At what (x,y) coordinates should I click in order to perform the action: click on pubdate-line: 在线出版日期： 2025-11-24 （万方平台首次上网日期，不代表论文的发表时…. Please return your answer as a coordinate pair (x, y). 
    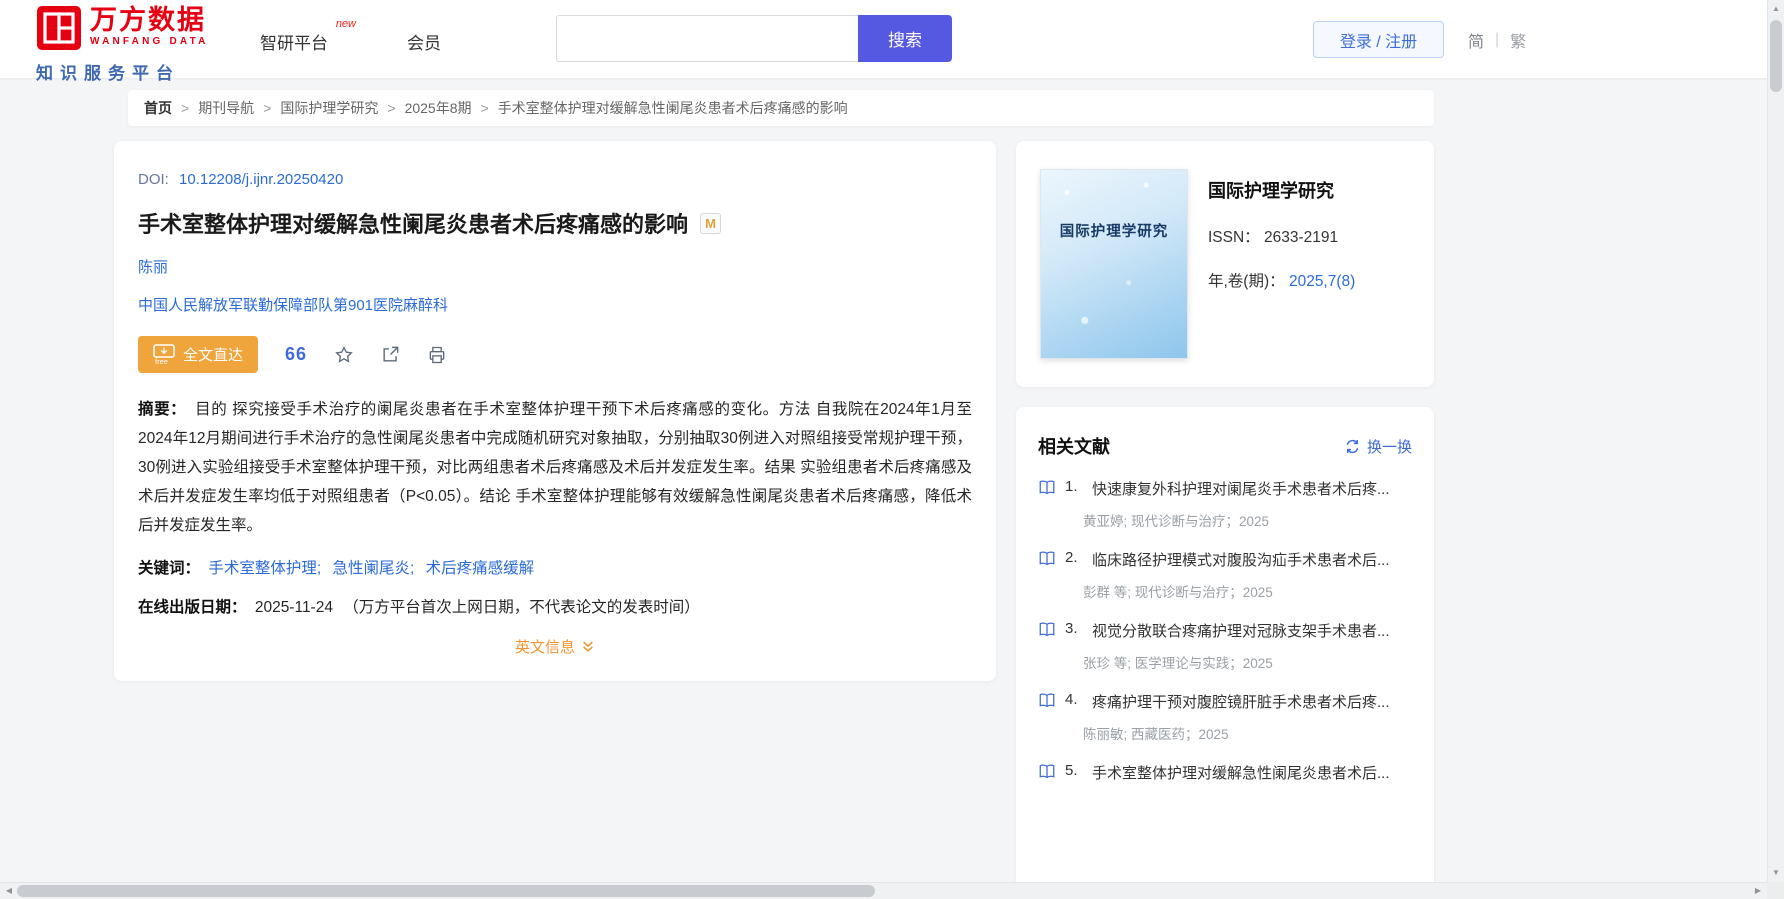
    Looking at the image, I should click on (555, 606).